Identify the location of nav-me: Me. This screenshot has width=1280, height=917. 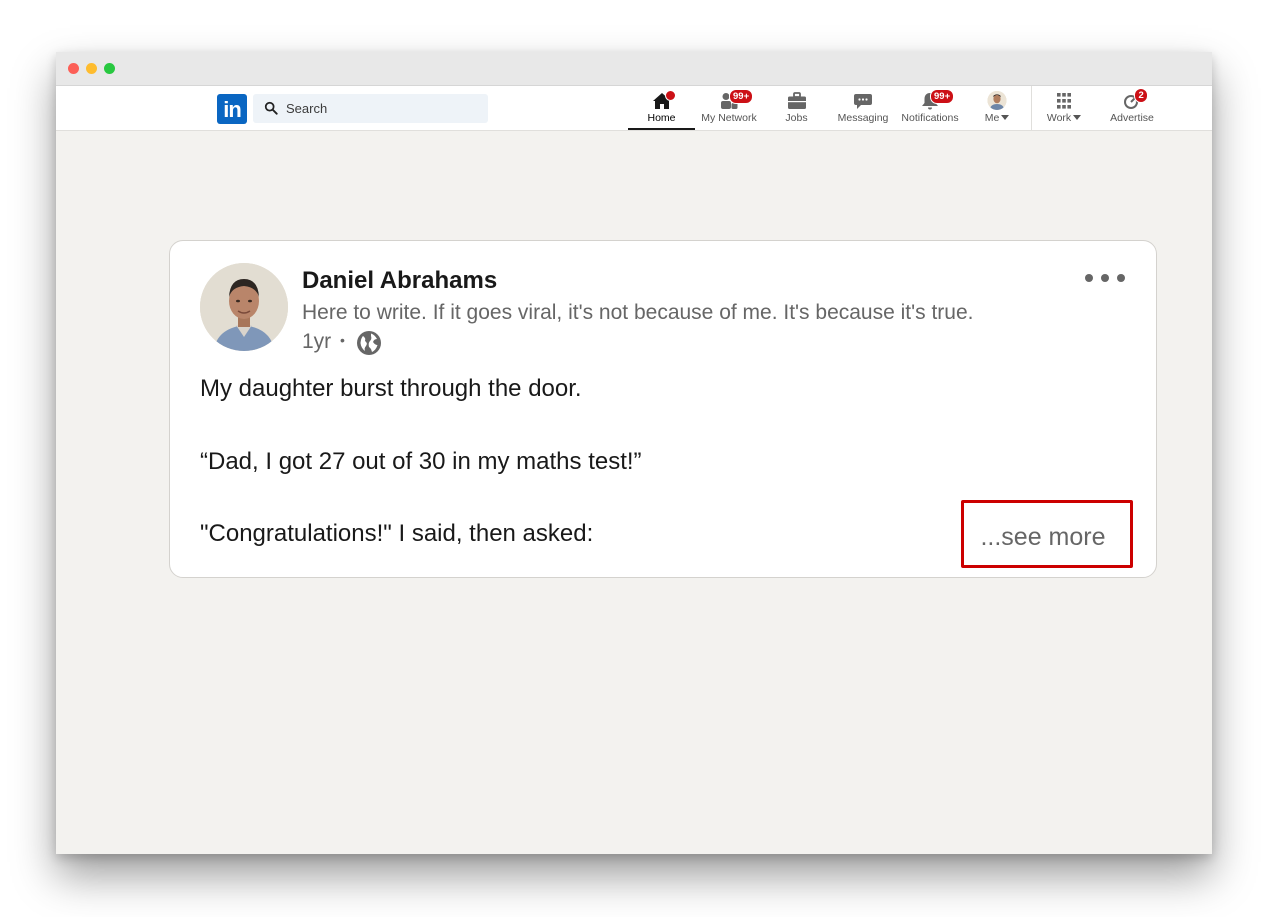
(997, 108).